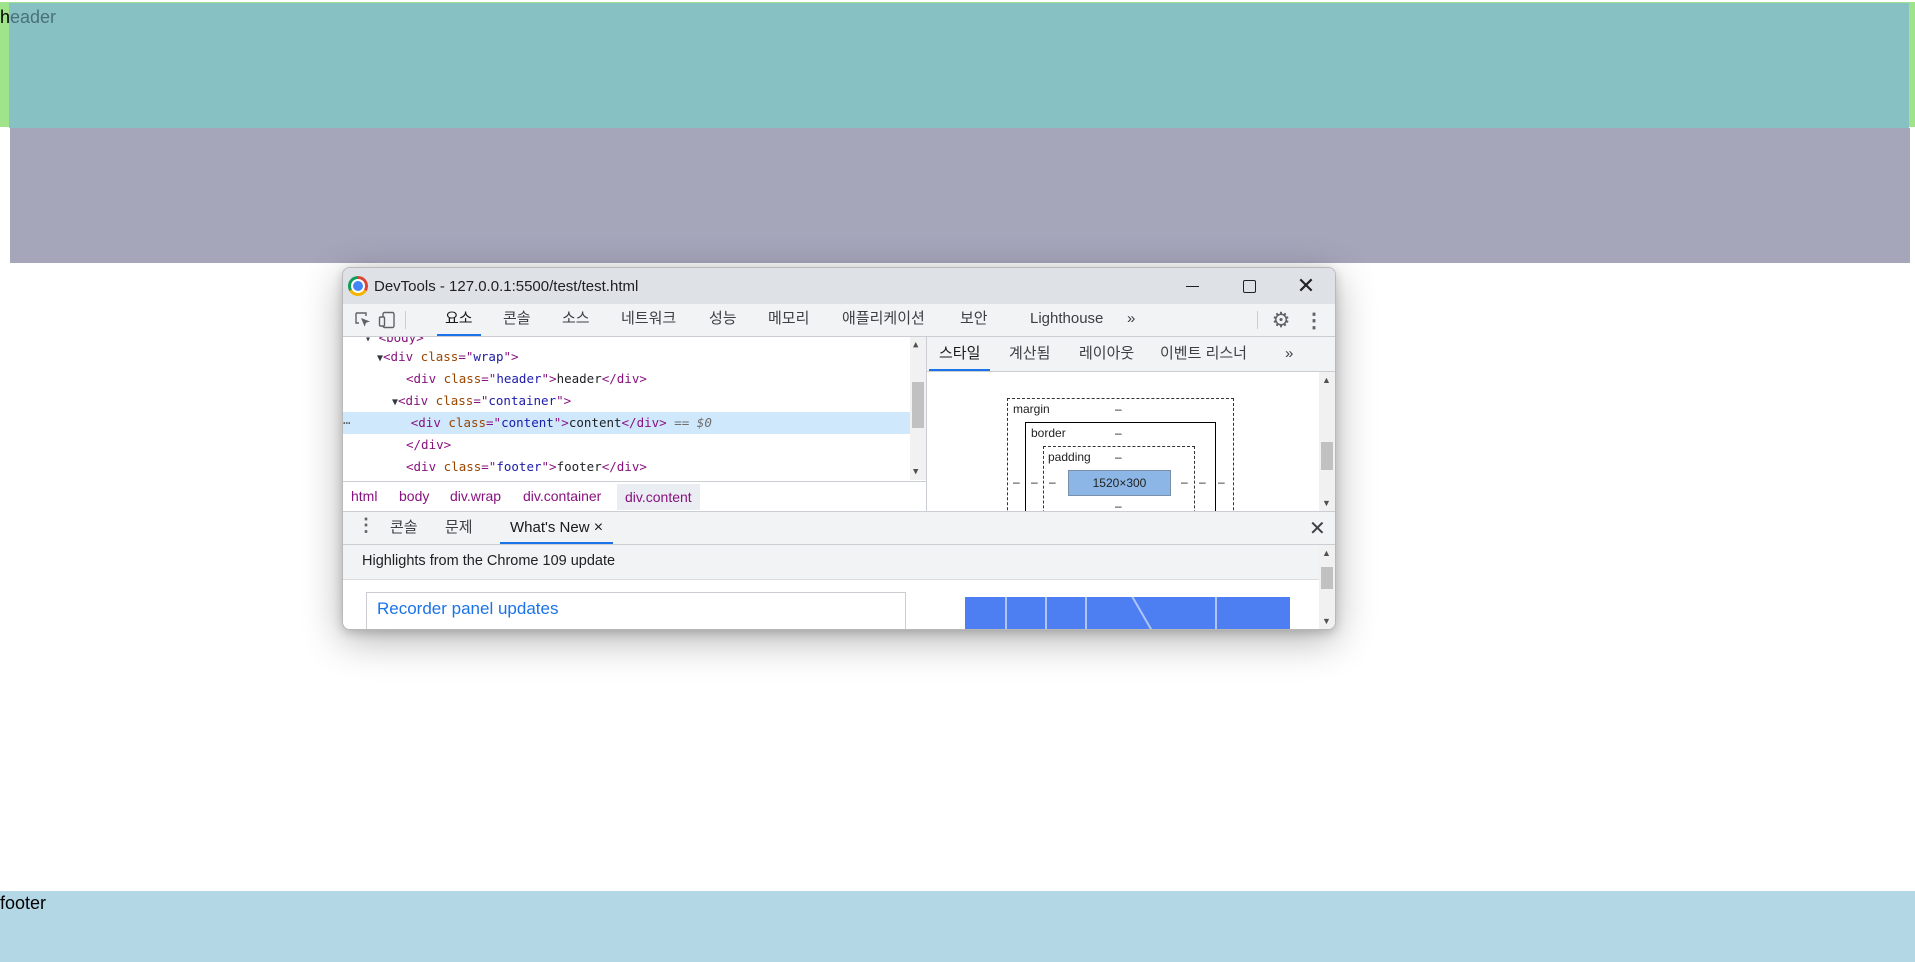 The width and height of the screenshot is (1915, 962). What do you see at coordinates (1119, 483) in the screenshot?
I see `box-model-content-size: 1520×300` at bounding box center [1119, 483].